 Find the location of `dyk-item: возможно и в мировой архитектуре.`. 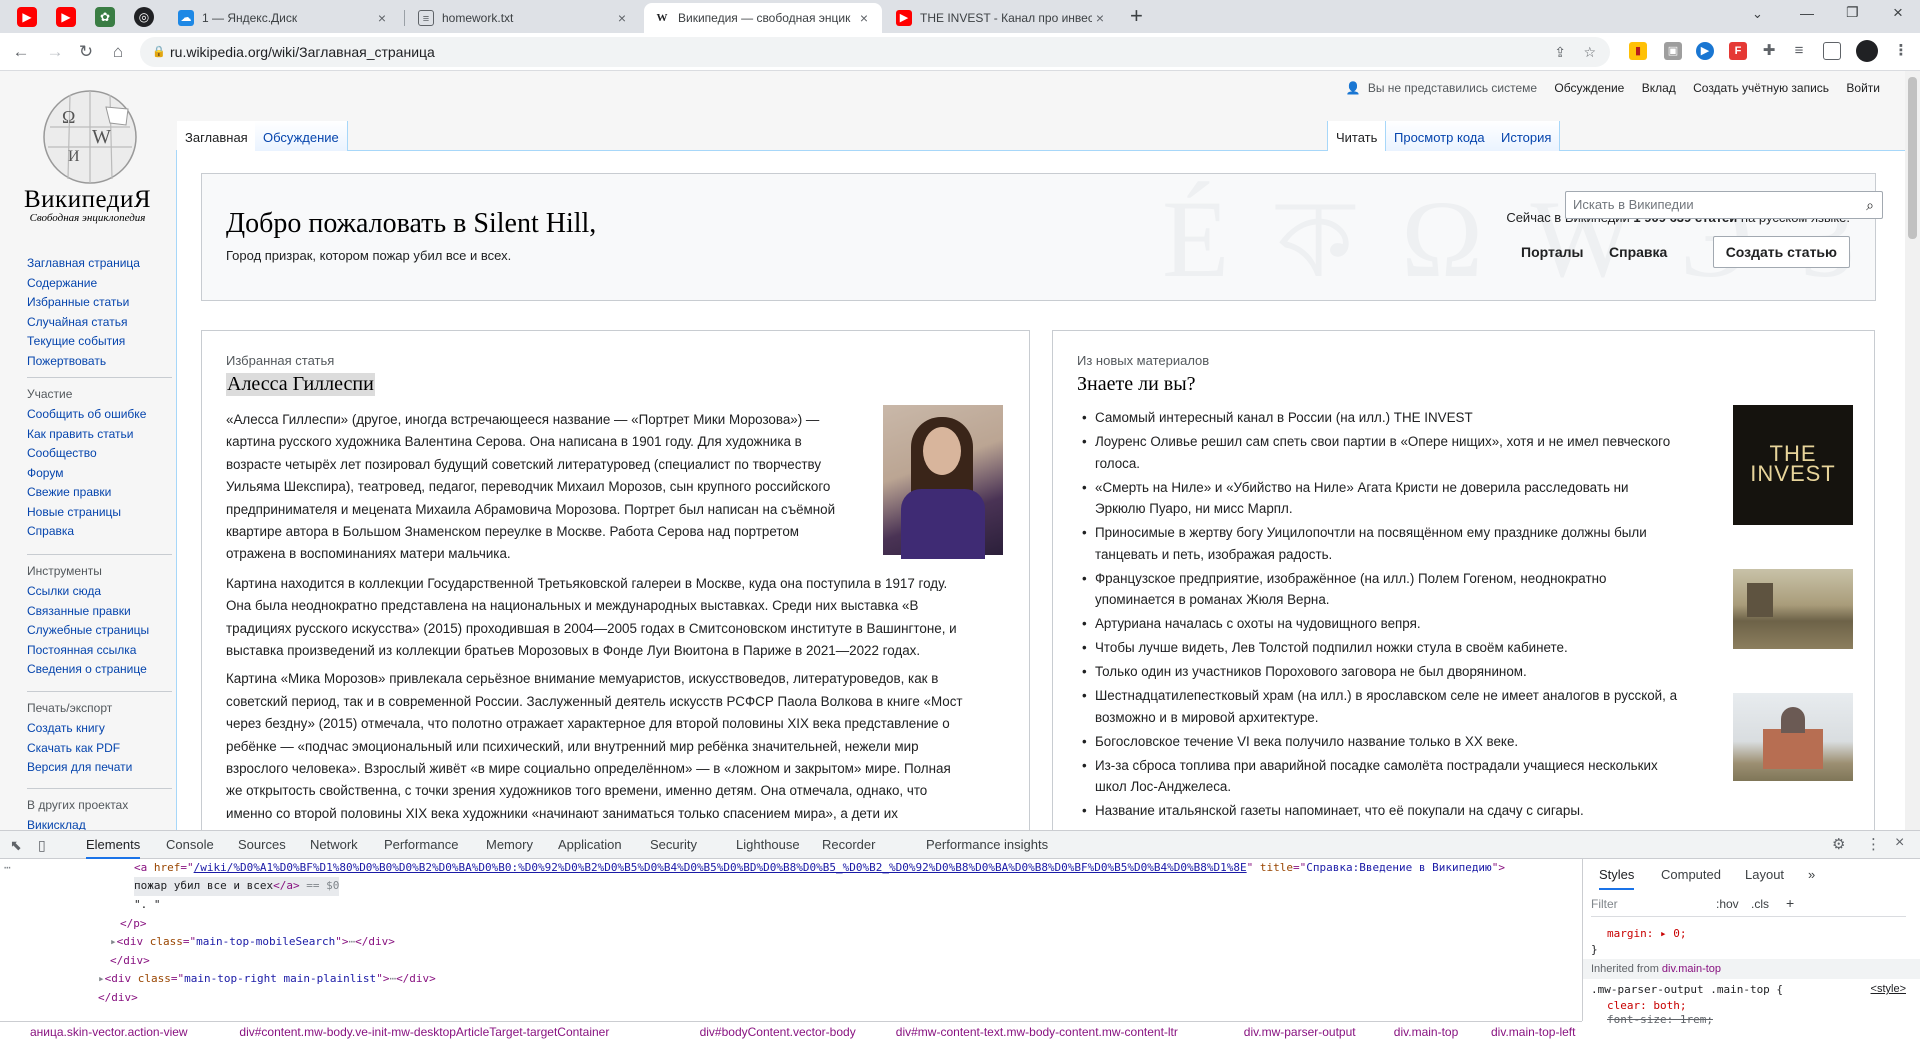

dyk-item: возможно и в мировой архитектуре. is located at coordinates (1197, 718).